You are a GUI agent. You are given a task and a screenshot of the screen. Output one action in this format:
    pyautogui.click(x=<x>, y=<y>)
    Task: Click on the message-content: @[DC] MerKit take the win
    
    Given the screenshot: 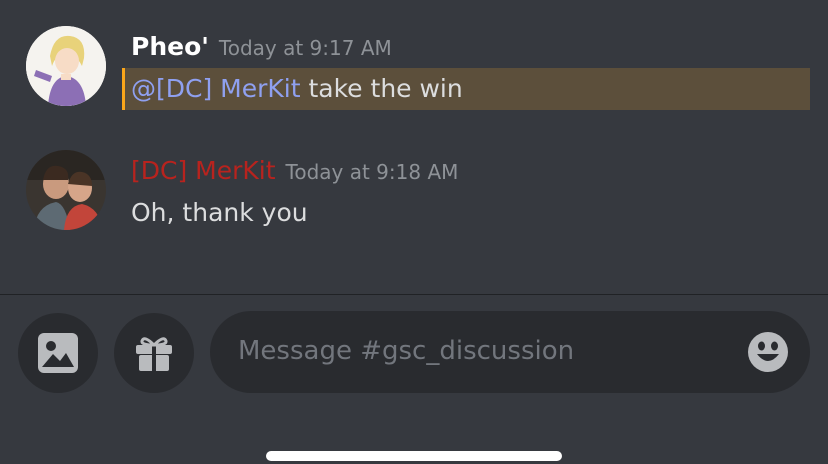 What is the action you would take?
    pyautogui.click(x=297, y=88)
    